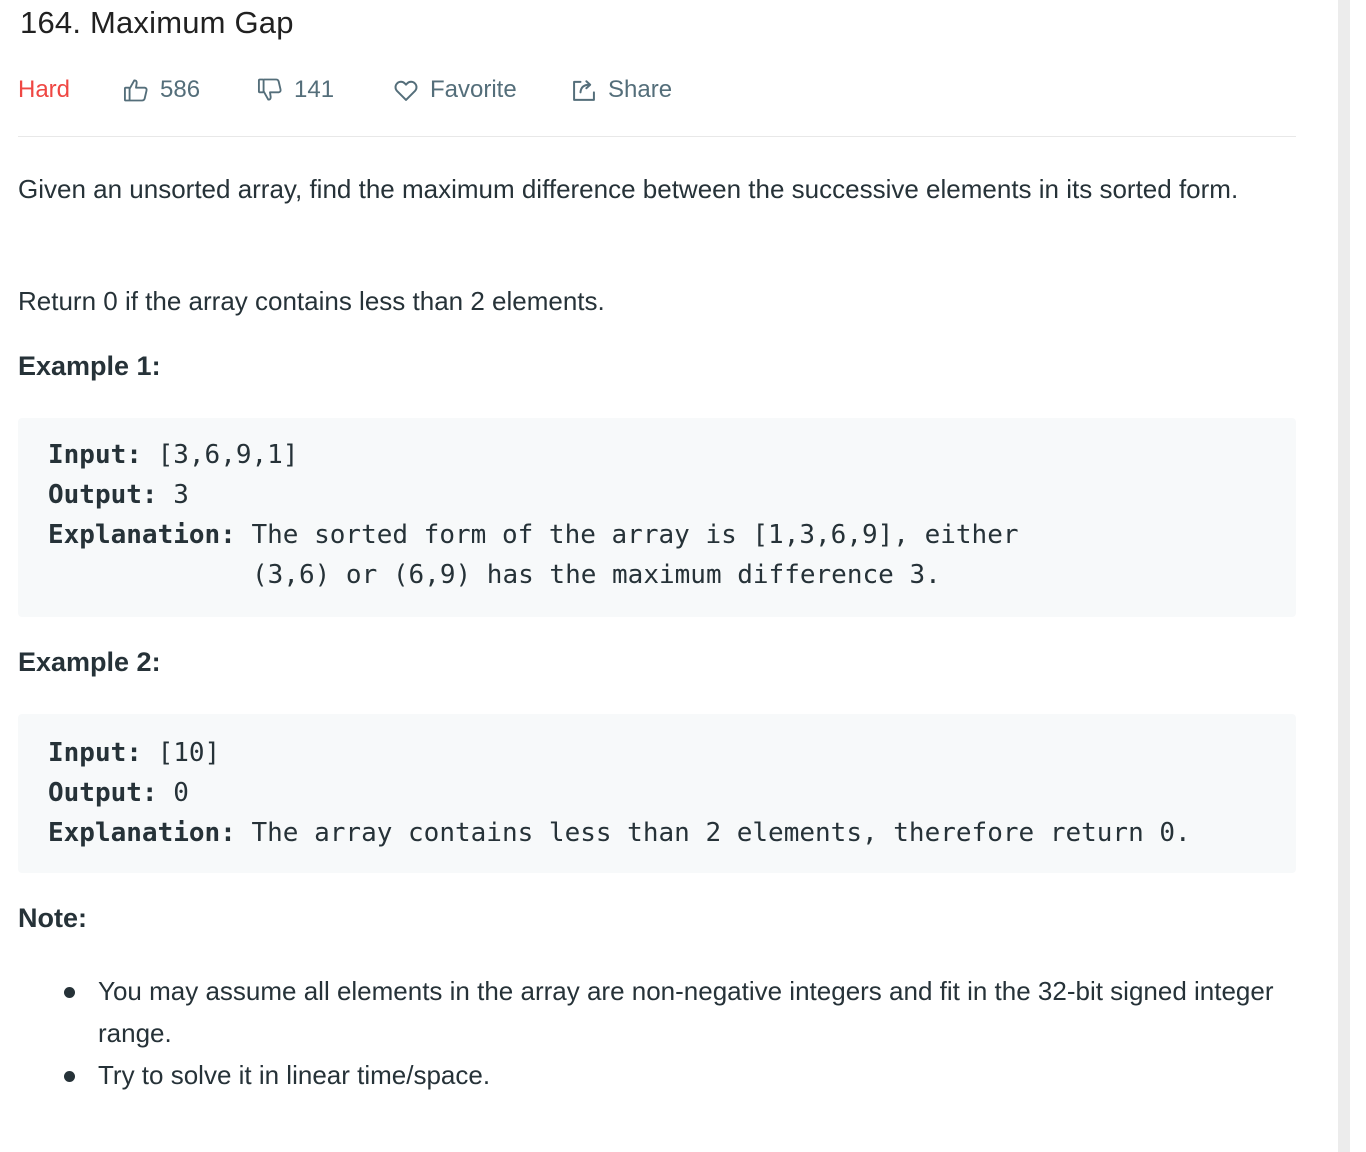  I want to click on share-label: Share, so click(640, 89).